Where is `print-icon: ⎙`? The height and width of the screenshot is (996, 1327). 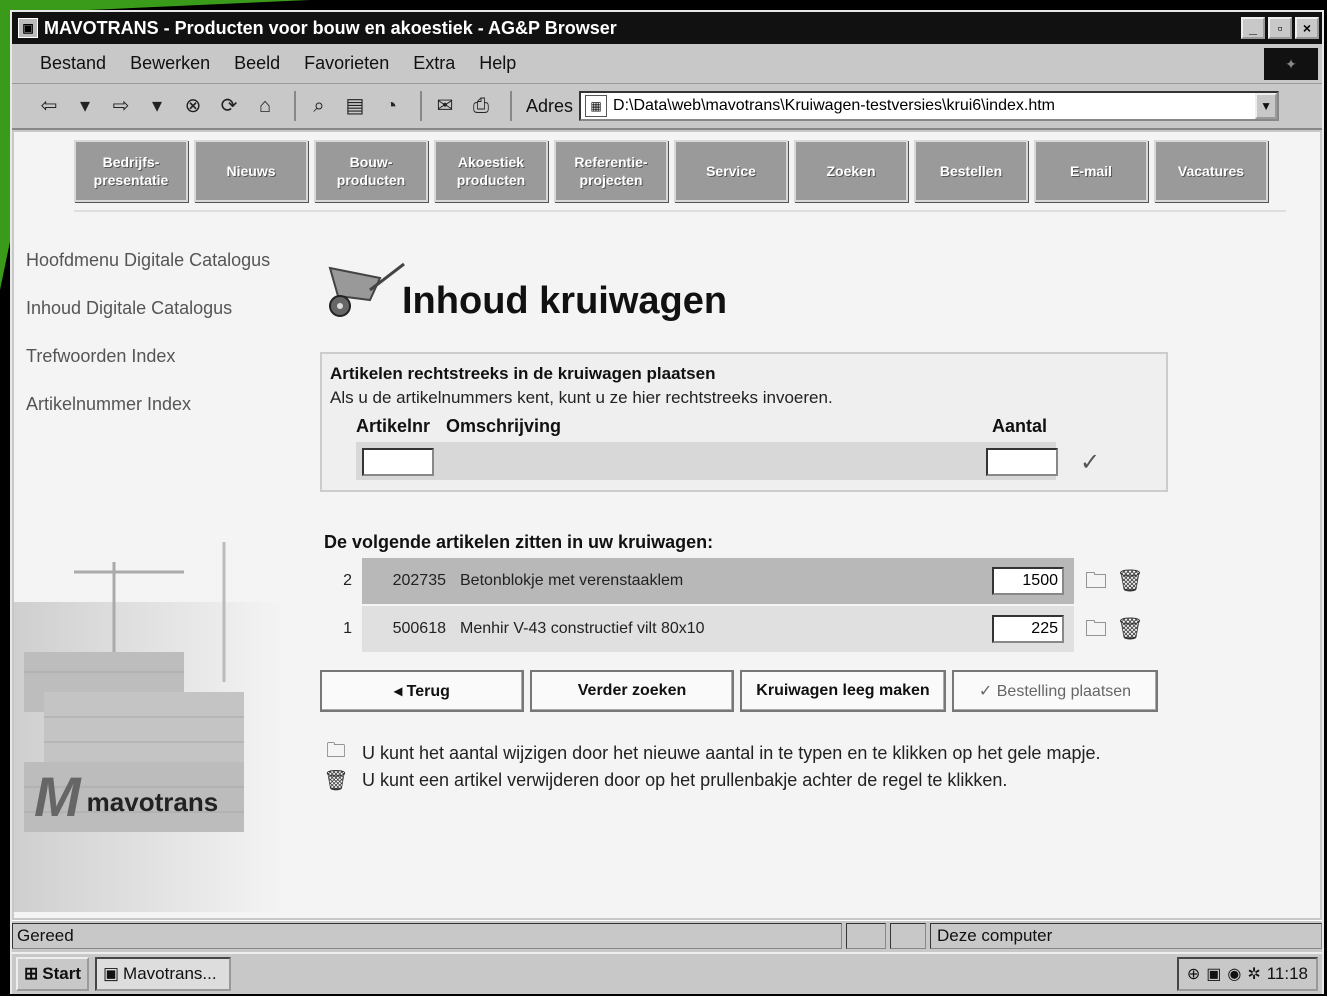
print-icon: ⎙ is located at coordinates (481, 106).